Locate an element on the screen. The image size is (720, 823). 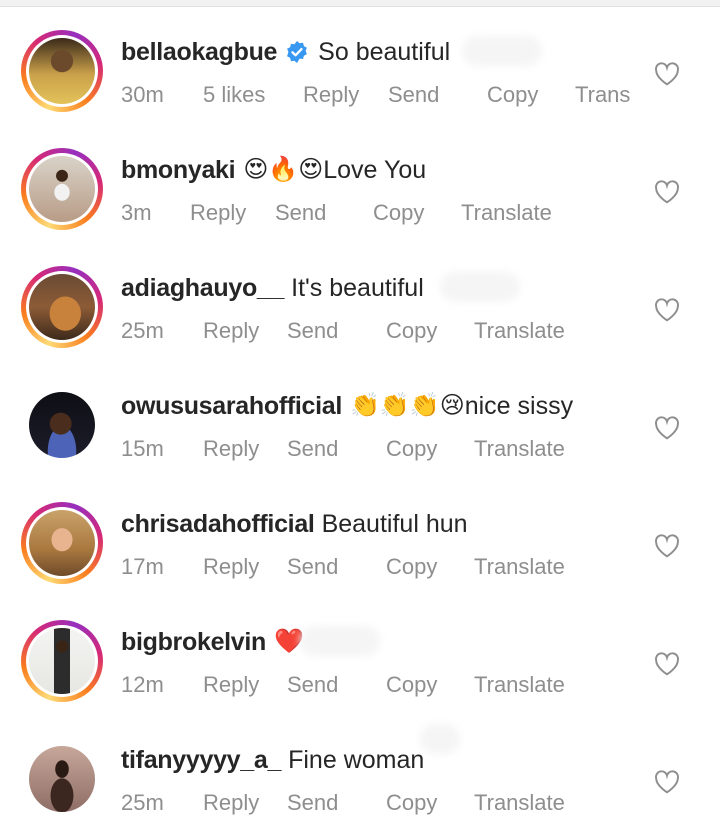
comment-username: bigbrokelvin is located at coordinates (193, 642).